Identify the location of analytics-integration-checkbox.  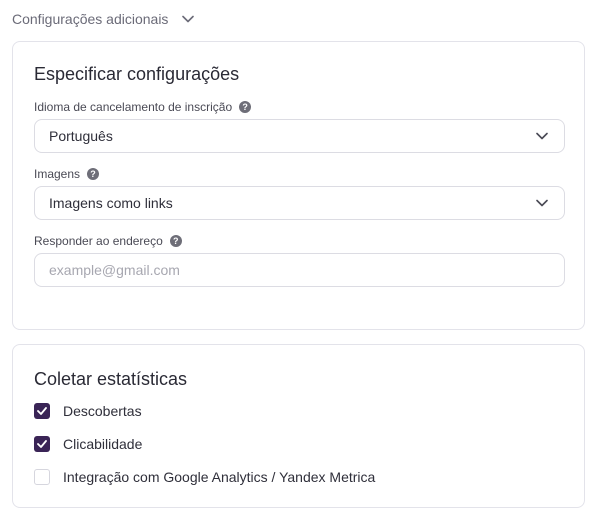
(42, 477).